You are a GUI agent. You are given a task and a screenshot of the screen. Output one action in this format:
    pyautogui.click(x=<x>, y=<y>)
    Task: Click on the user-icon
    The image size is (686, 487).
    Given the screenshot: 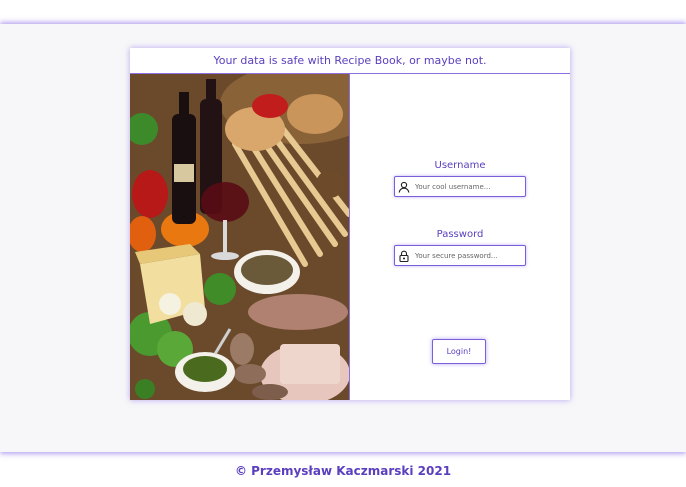 What is the action you would take?
    pyautogui.click(x=404, y=186)
    